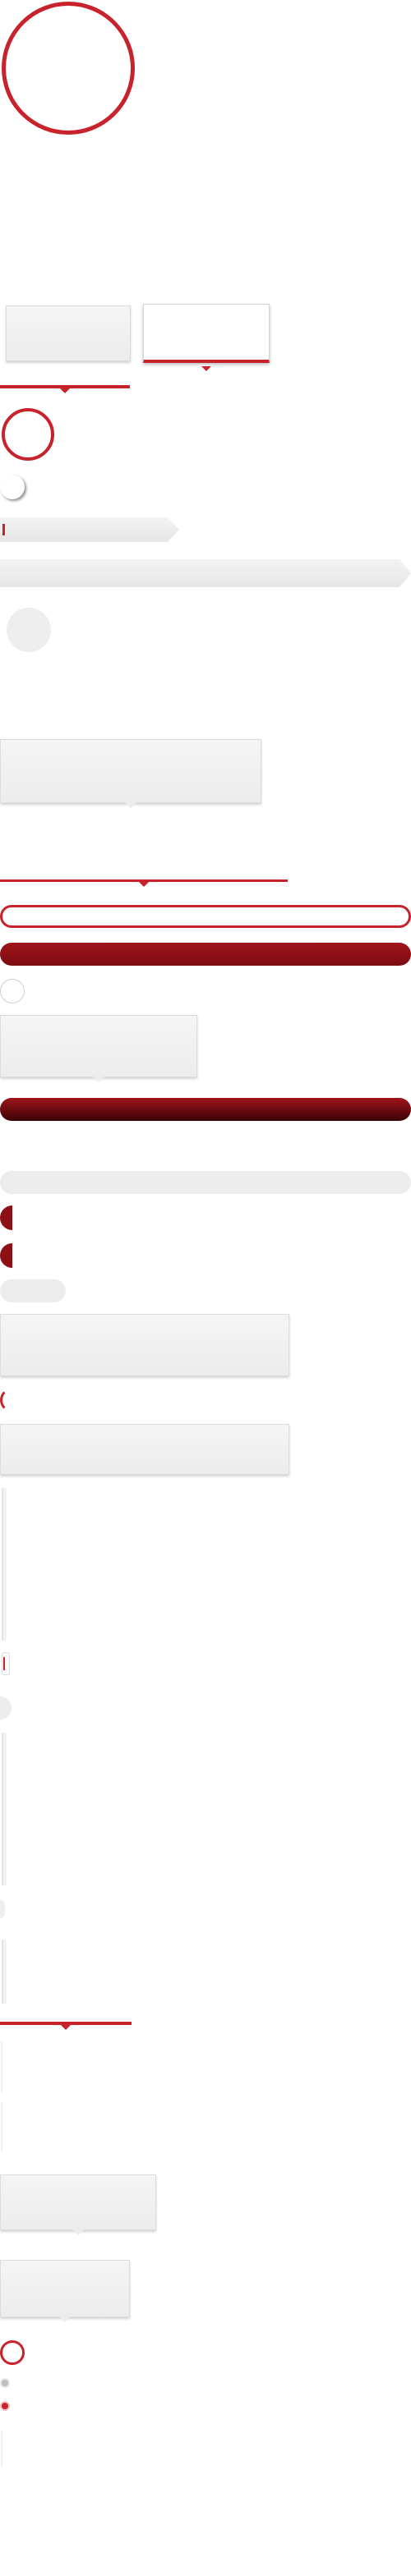 The width and height of the screenshot is (411, 2576). What do you see at coordinates (66, 2027) in the screenshot?
I see `active-indicator-notch` at bounding box center [66, 2027].